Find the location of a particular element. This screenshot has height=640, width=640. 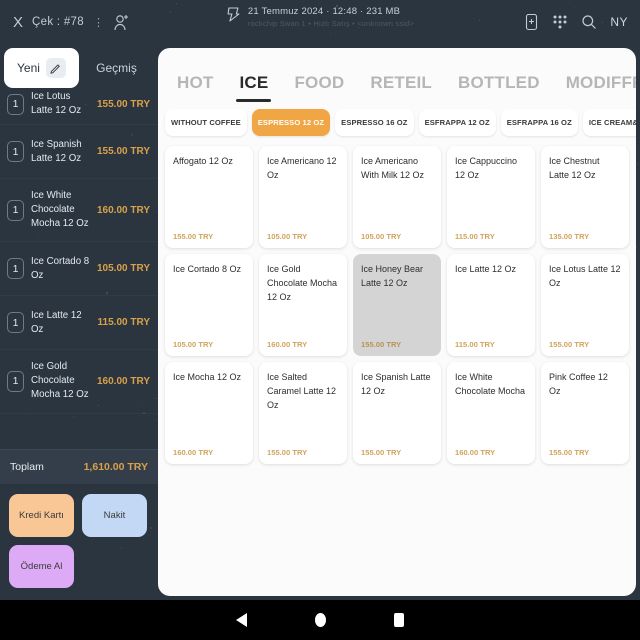

credit-card-button: Kredi Kartı is located at coordinates (41, 515).